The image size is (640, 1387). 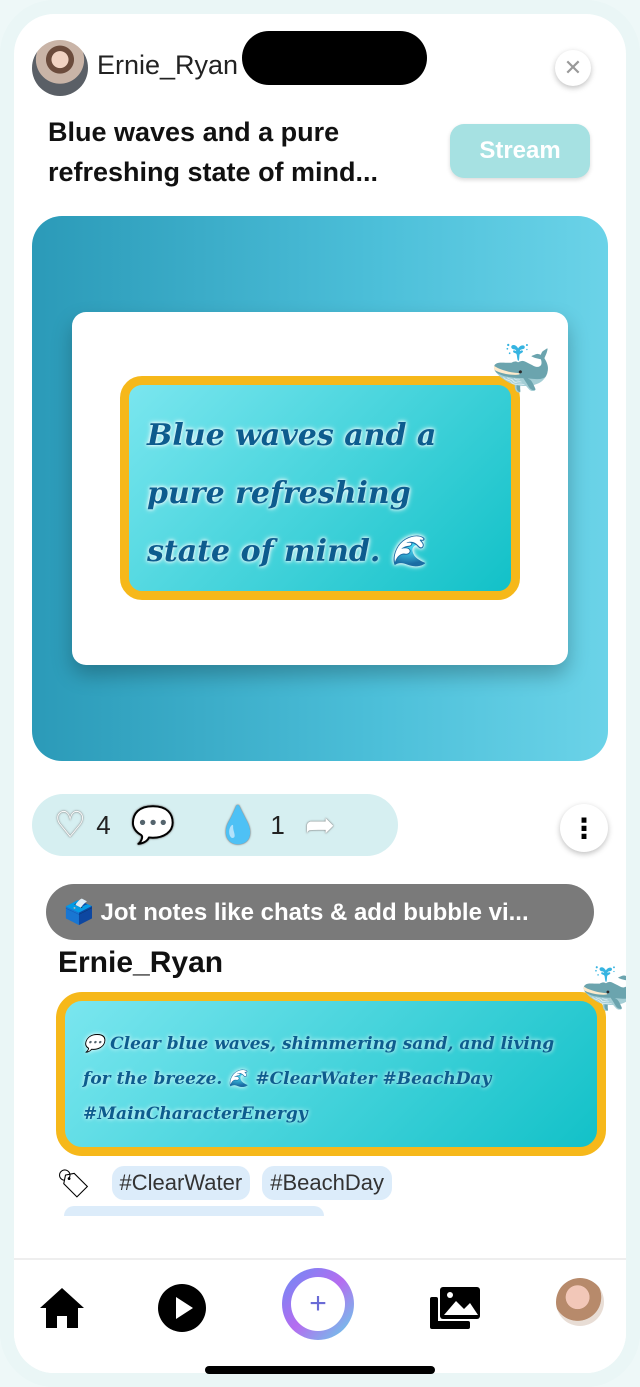 I want to click on tab-gallery, so click(x=456, y=1308).